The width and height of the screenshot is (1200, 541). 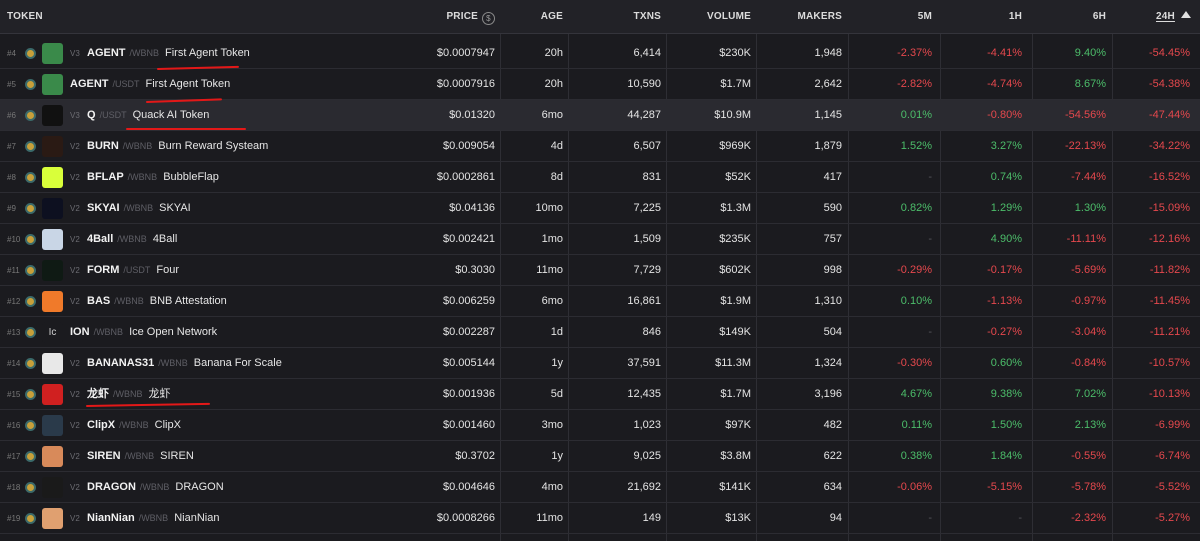 I want to click on cell-h6: 2.13%, so click(x=1090, y=425).